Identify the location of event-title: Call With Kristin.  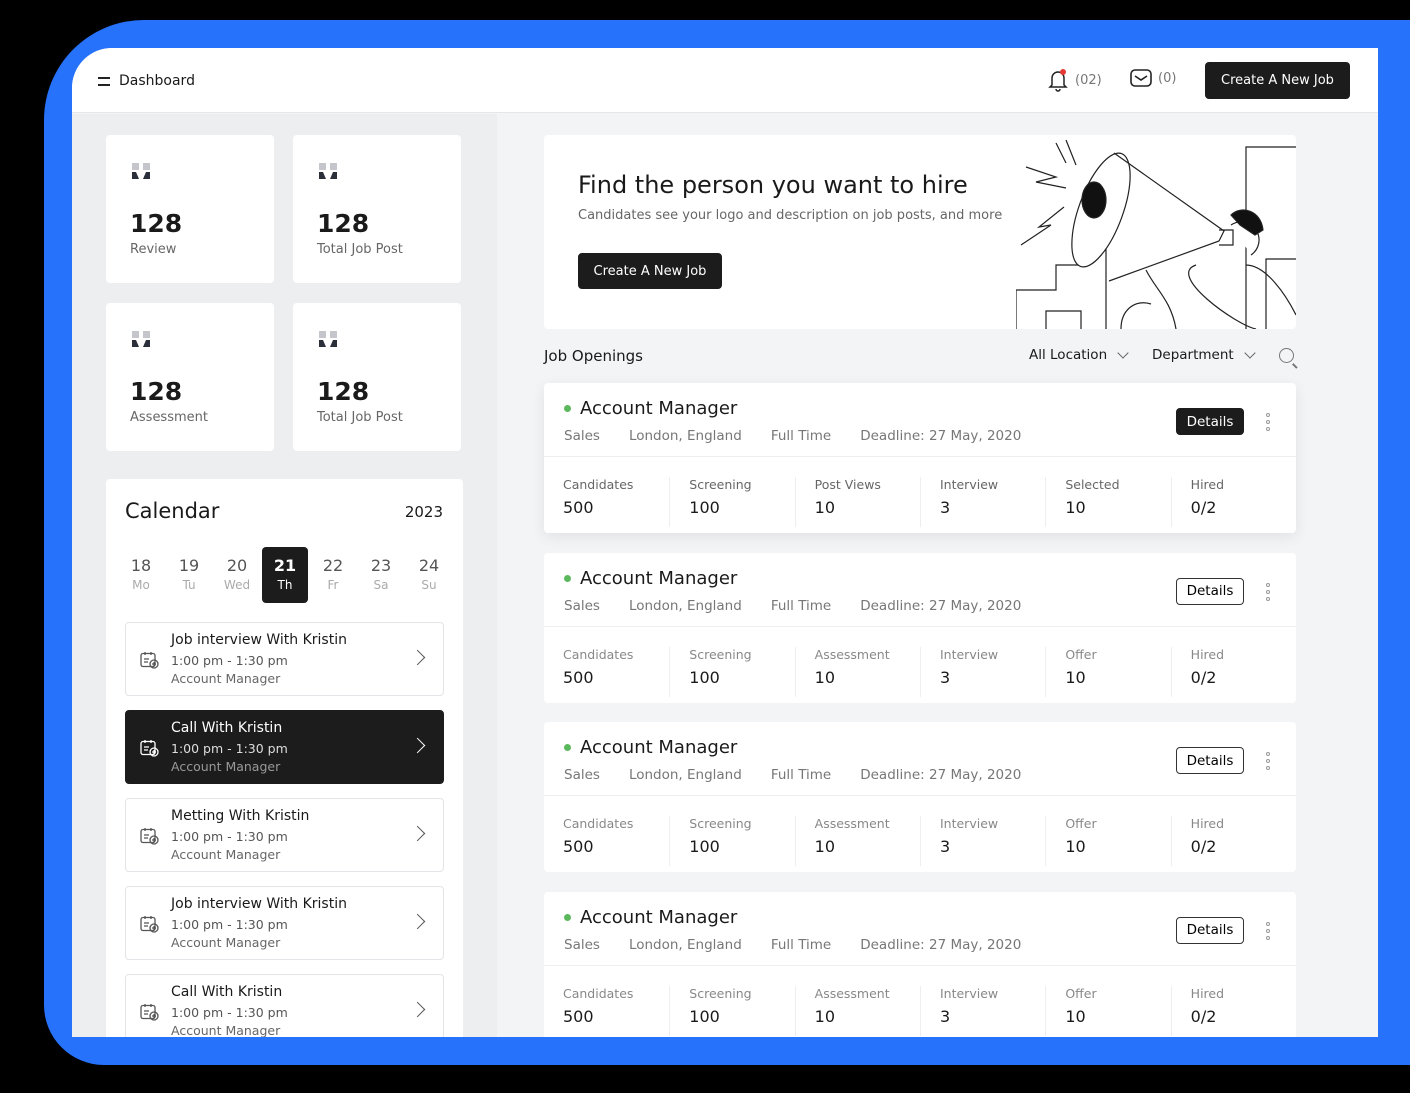
(227, 992).